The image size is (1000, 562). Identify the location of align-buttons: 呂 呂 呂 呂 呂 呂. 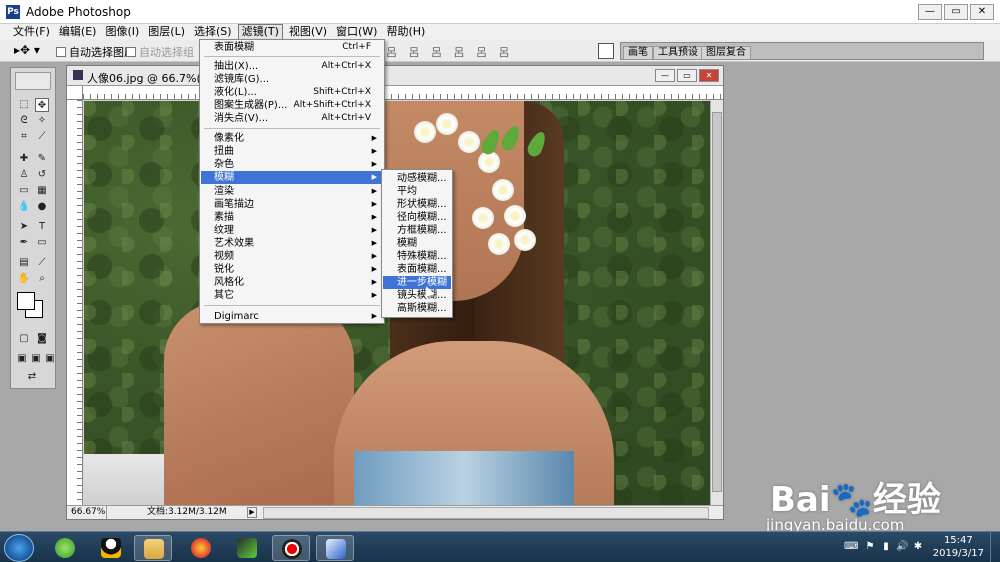
(449, 52).